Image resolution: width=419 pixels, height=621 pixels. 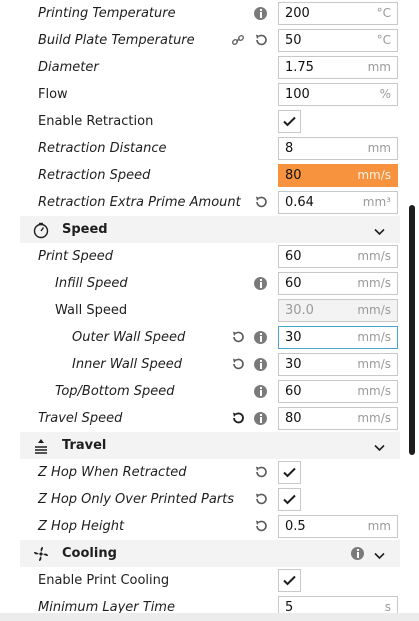 I want to click on setting-label: Printing Temperature, so click(x=107, y=13).